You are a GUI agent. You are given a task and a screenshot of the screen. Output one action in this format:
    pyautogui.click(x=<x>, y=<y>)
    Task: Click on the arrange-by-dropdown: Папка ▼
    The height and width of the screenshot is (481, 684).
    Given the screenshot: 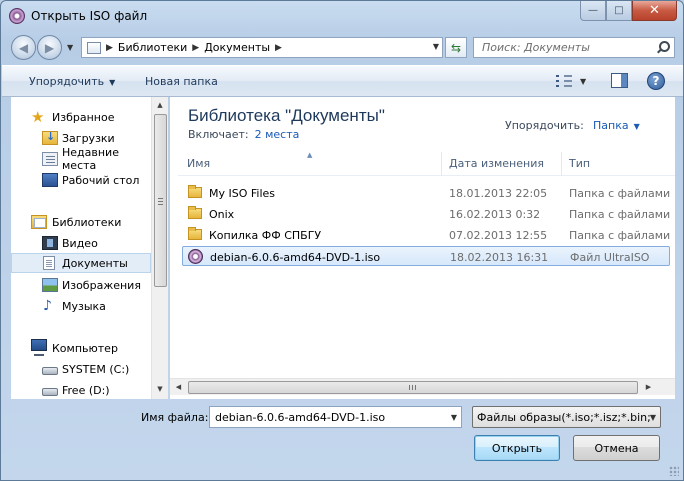 What is the action you would take?
    pyautogui.click(x=616, y=125)
    